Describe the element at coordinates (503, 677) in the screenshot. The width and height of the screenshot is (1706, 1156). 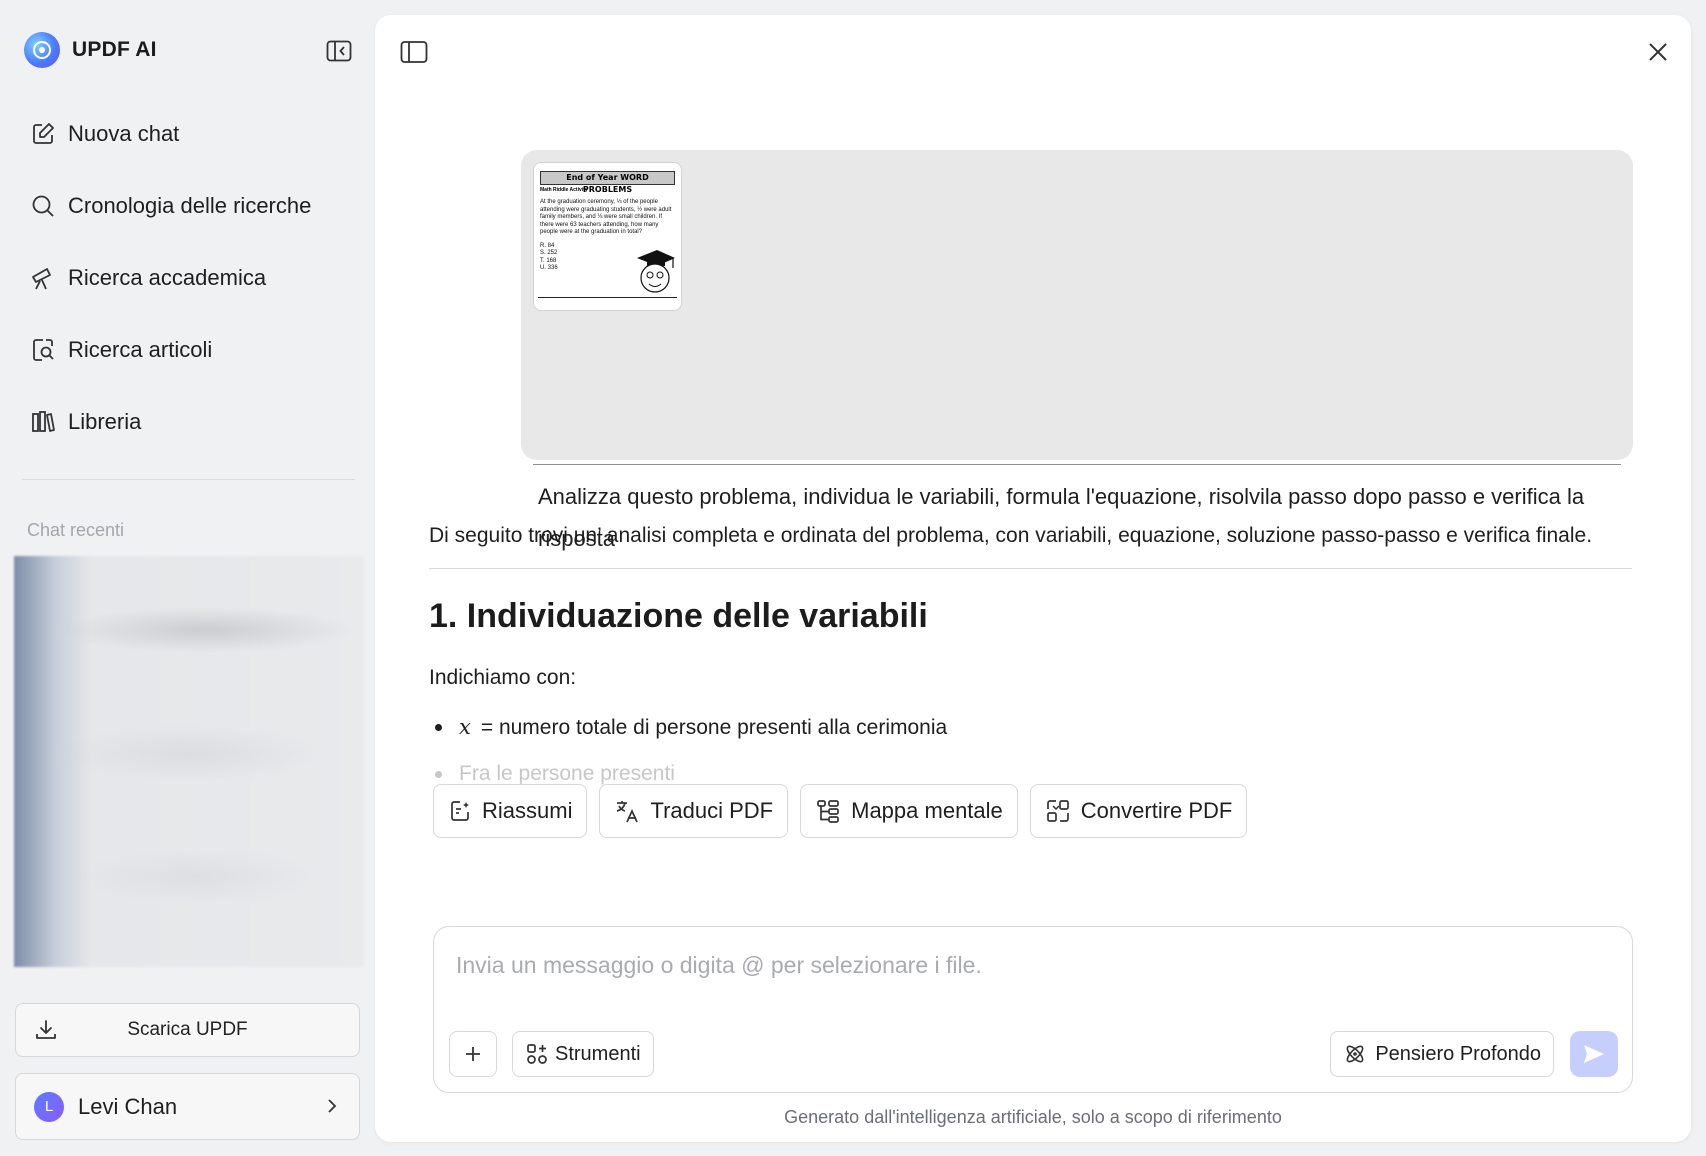
I see `answer-lead: Indichiamo con:` at that location.